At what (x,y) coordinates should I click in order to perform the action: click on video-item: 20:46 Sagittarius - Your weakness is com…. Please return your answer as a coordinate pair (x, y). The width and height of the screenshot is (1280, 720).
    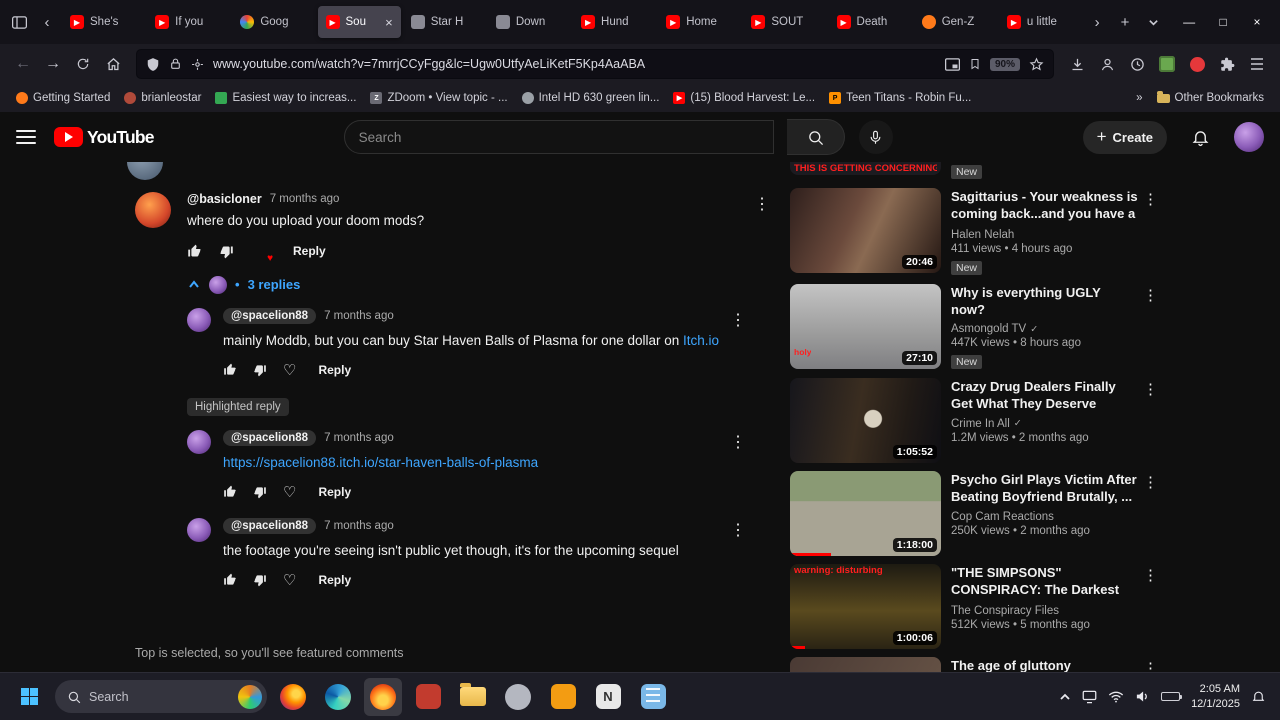
    Looking at the image, I should click on (974, 232).